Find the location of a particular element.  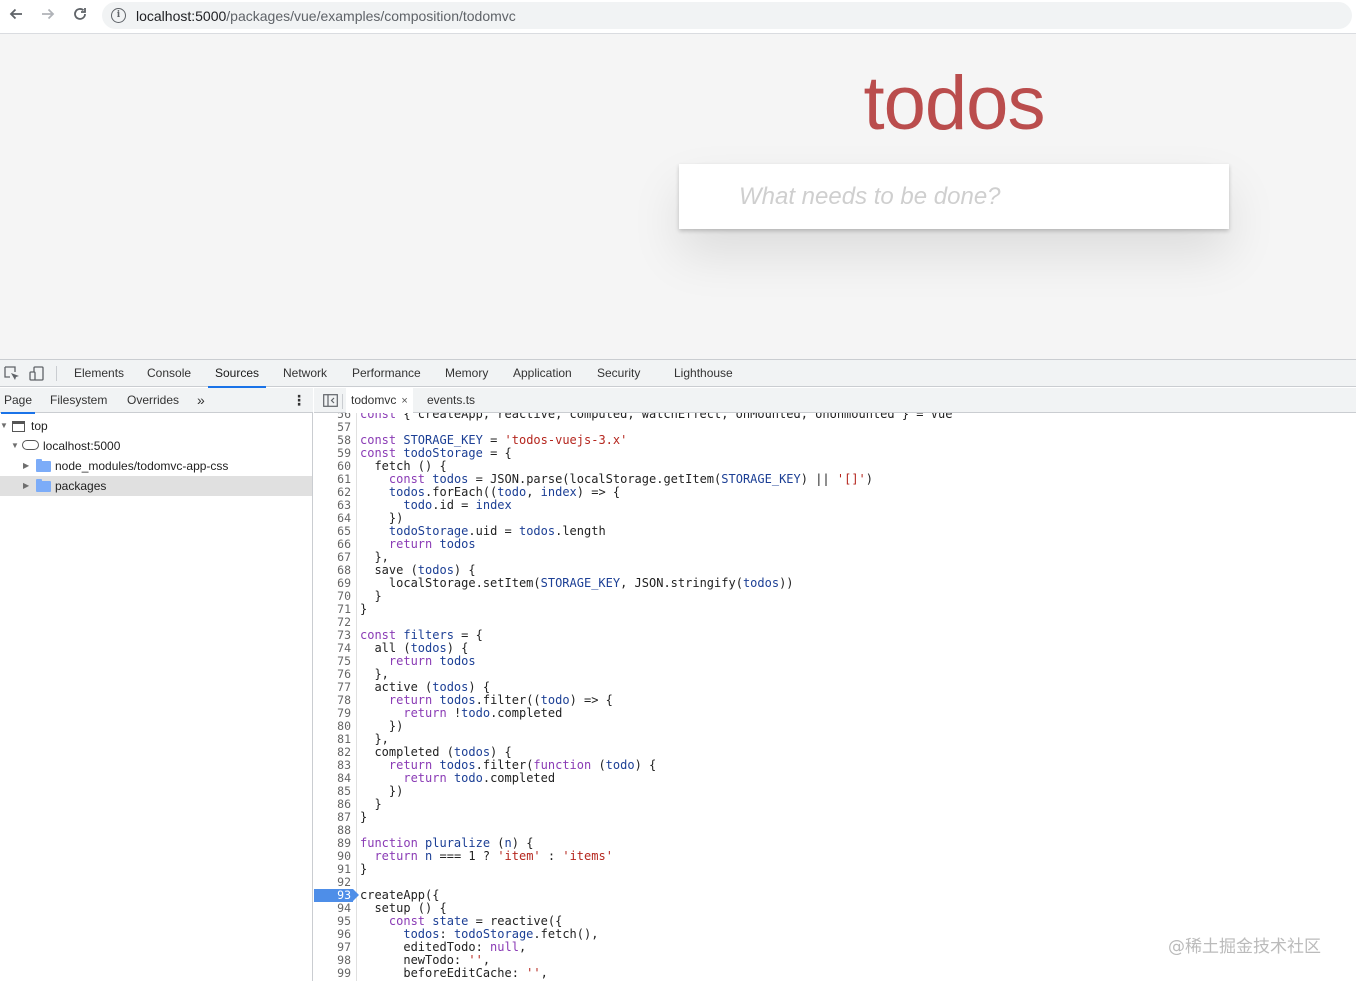

tree-label: packages is located at coordinates (81, 486).